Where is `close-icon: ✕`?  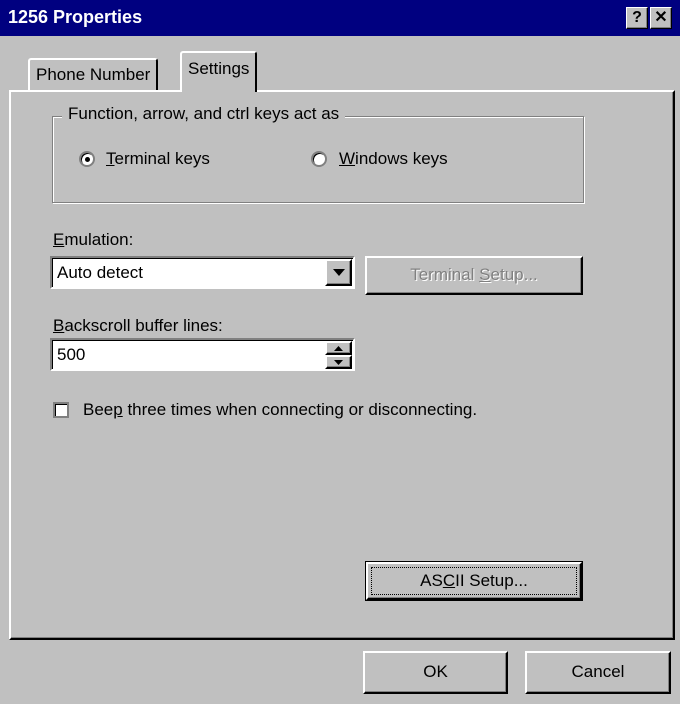
close-icon: ✕ is located at coordinates (661, 17).